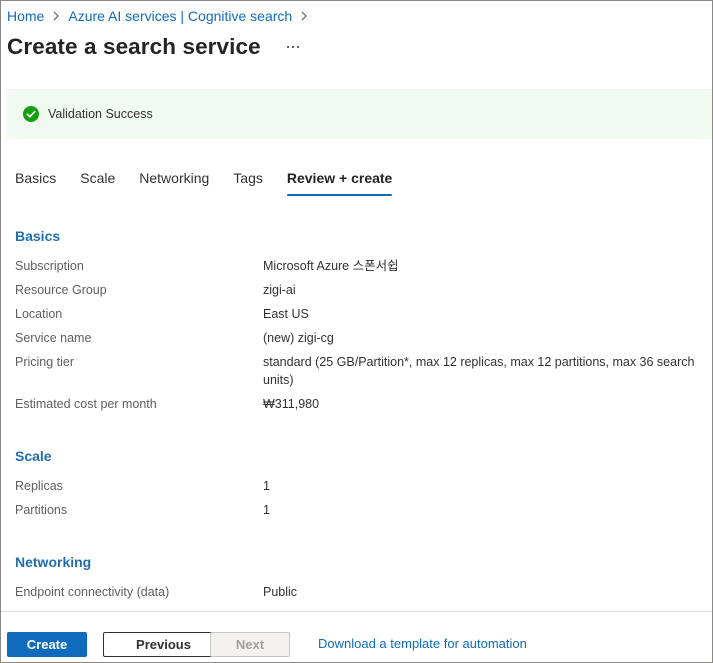 The image size is (713, 663). I want to click on create-button: Create, so click(47, 644).